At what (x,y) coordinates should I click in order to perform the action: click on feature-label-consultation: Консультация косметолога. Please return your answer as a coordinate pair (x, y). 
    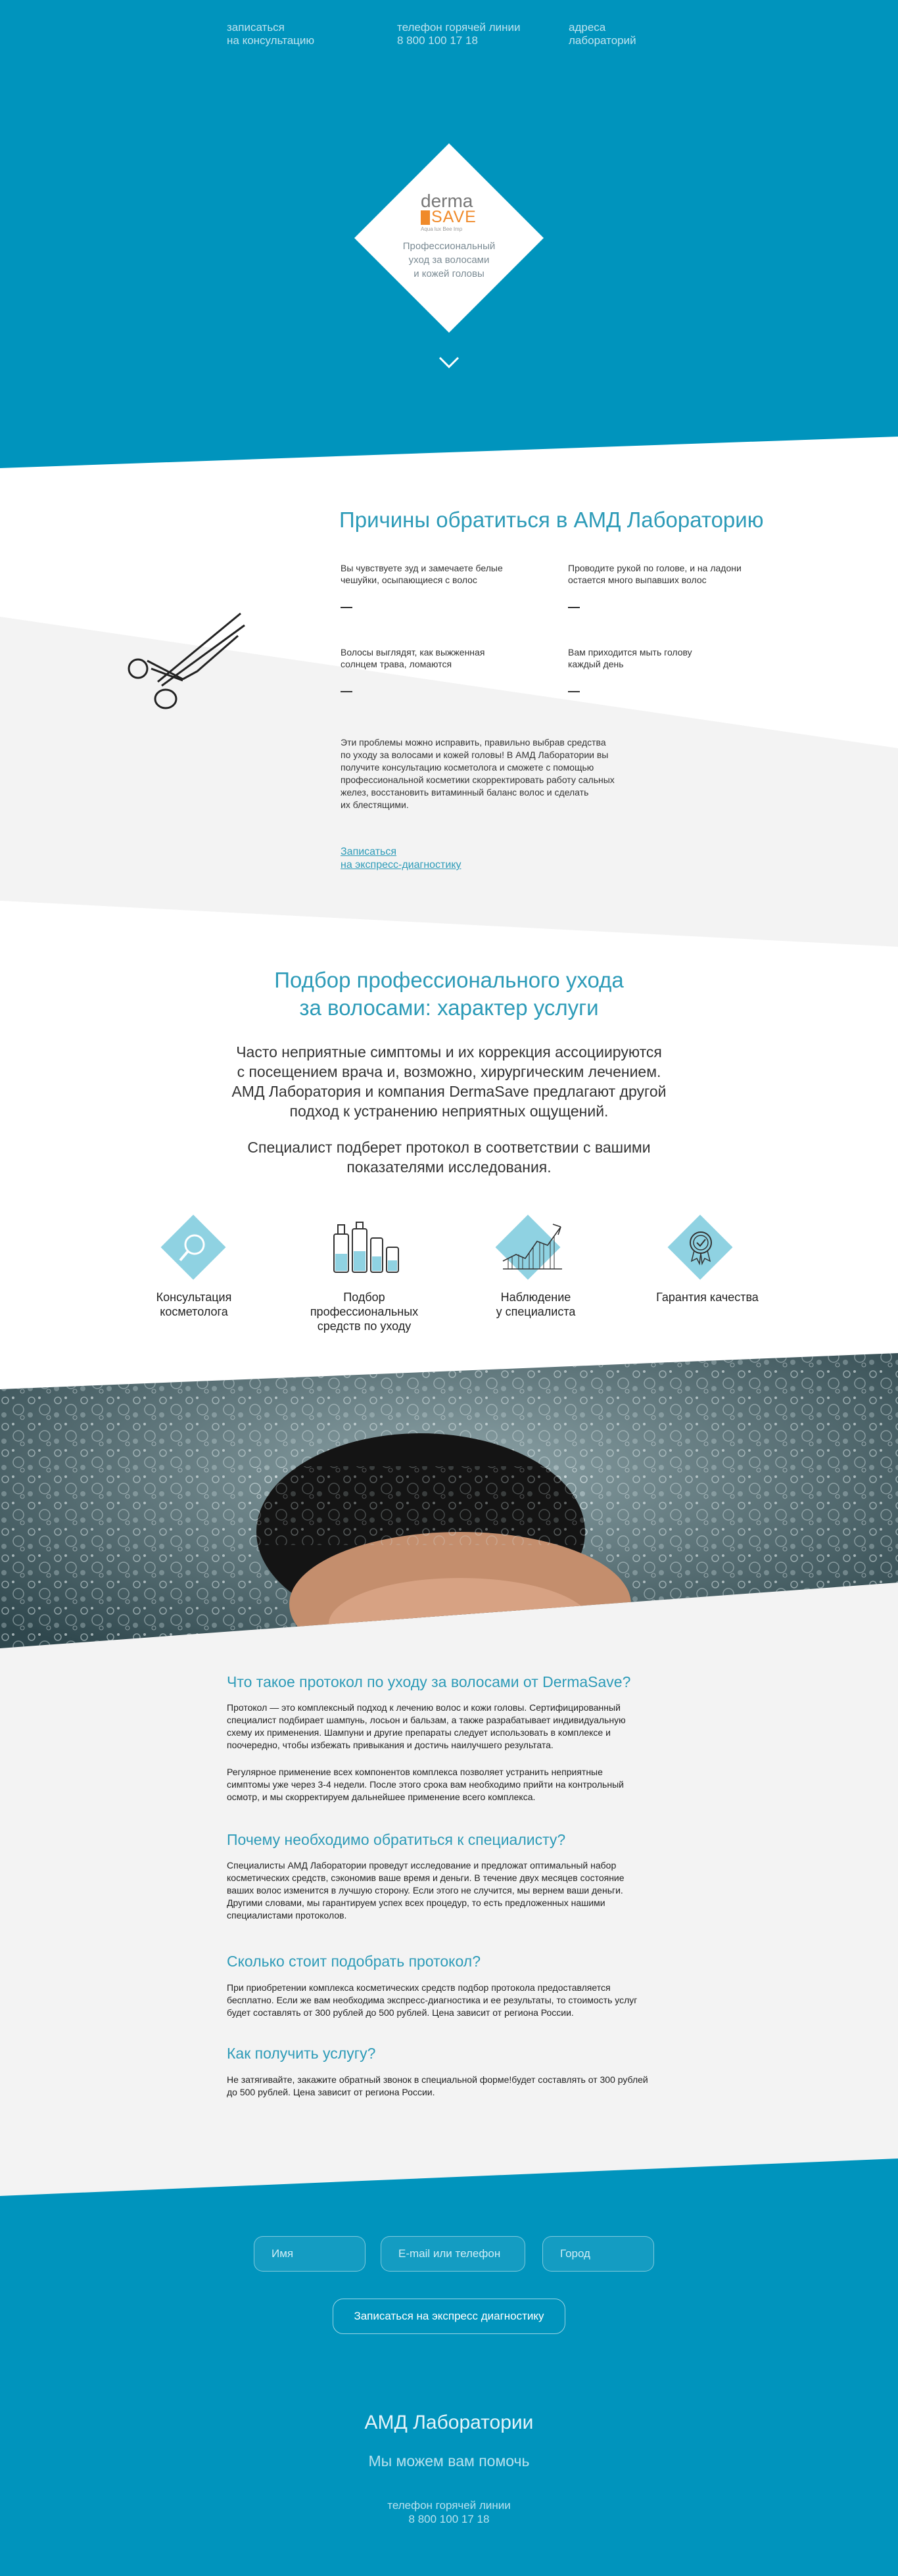
    Looking at the image, I should click on (194, 1305).